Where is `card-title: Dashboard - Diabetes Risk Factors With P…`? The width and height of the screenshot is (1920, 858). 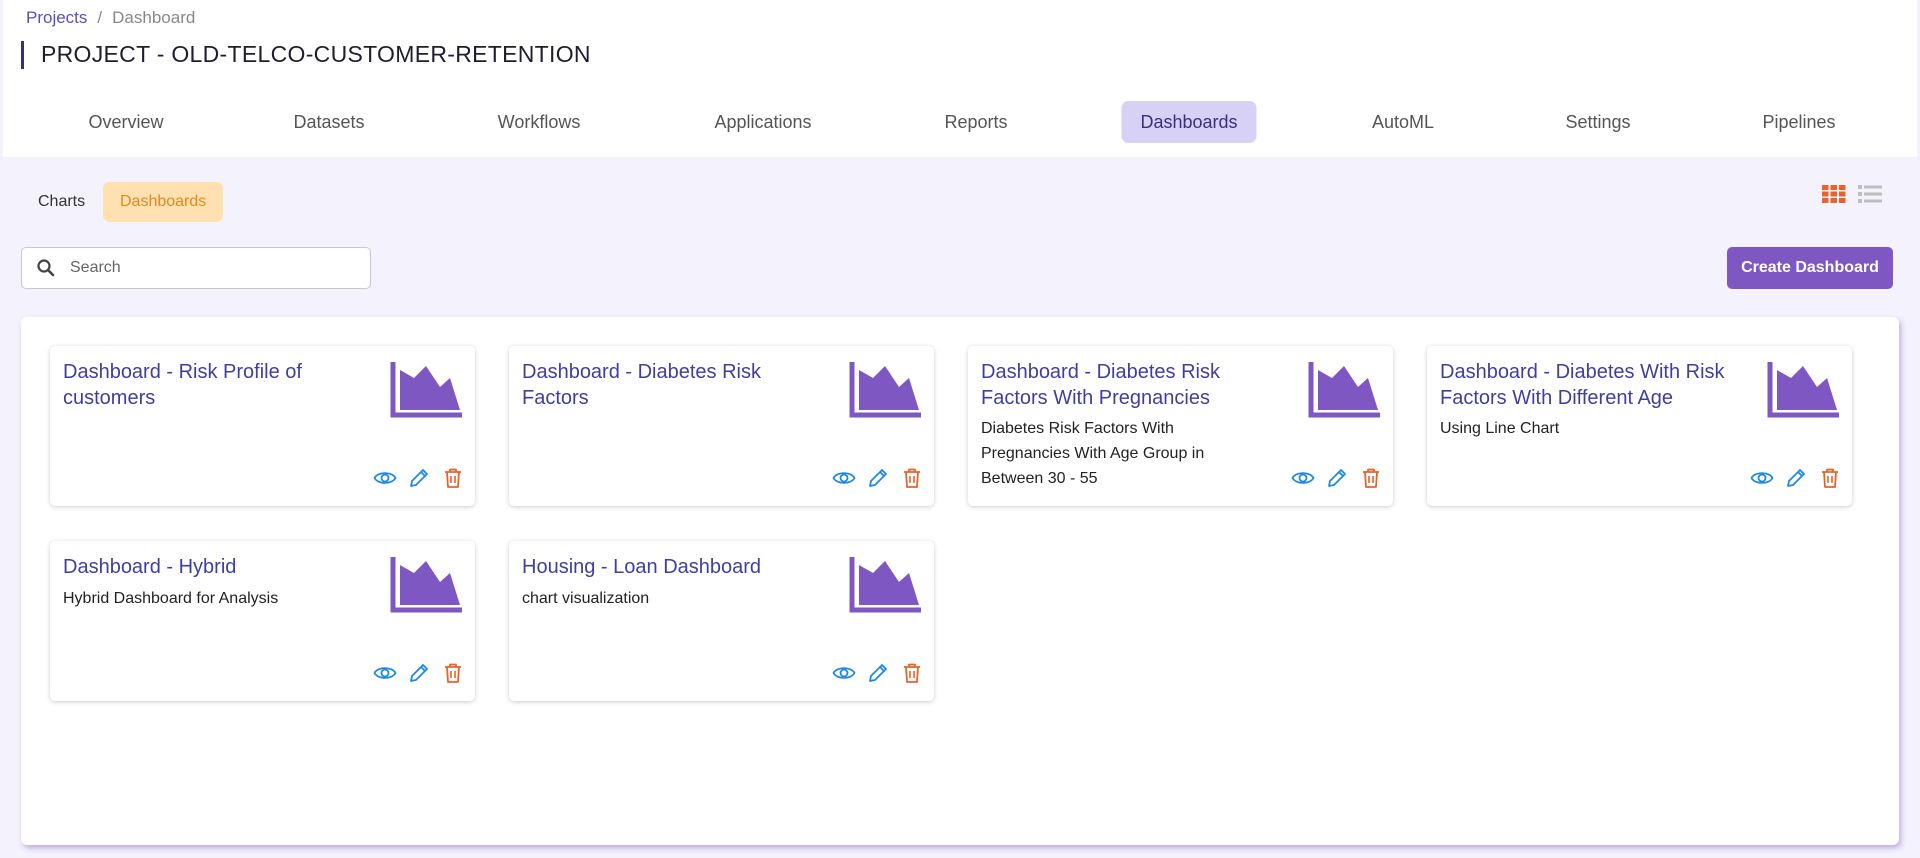
card-title: Dashboard - Diabetes Risk Factors With P… is located at coordinates (1126, 385).